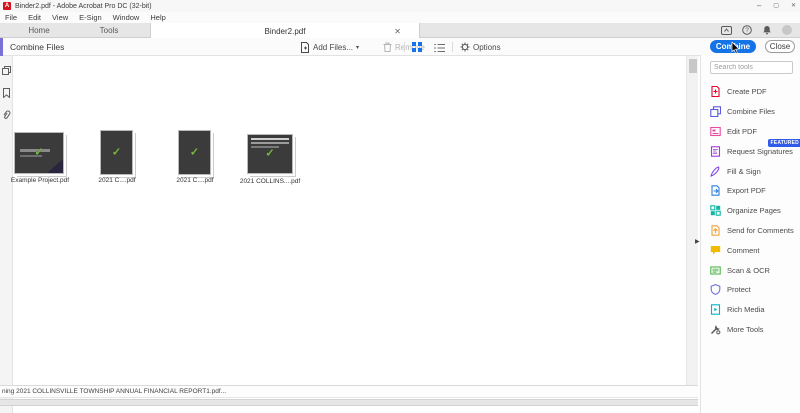 Image resolution: width=800 pixels, height=413 pixels. I want to click on add-files-button: Add Files... ▾, so click(329, 47).